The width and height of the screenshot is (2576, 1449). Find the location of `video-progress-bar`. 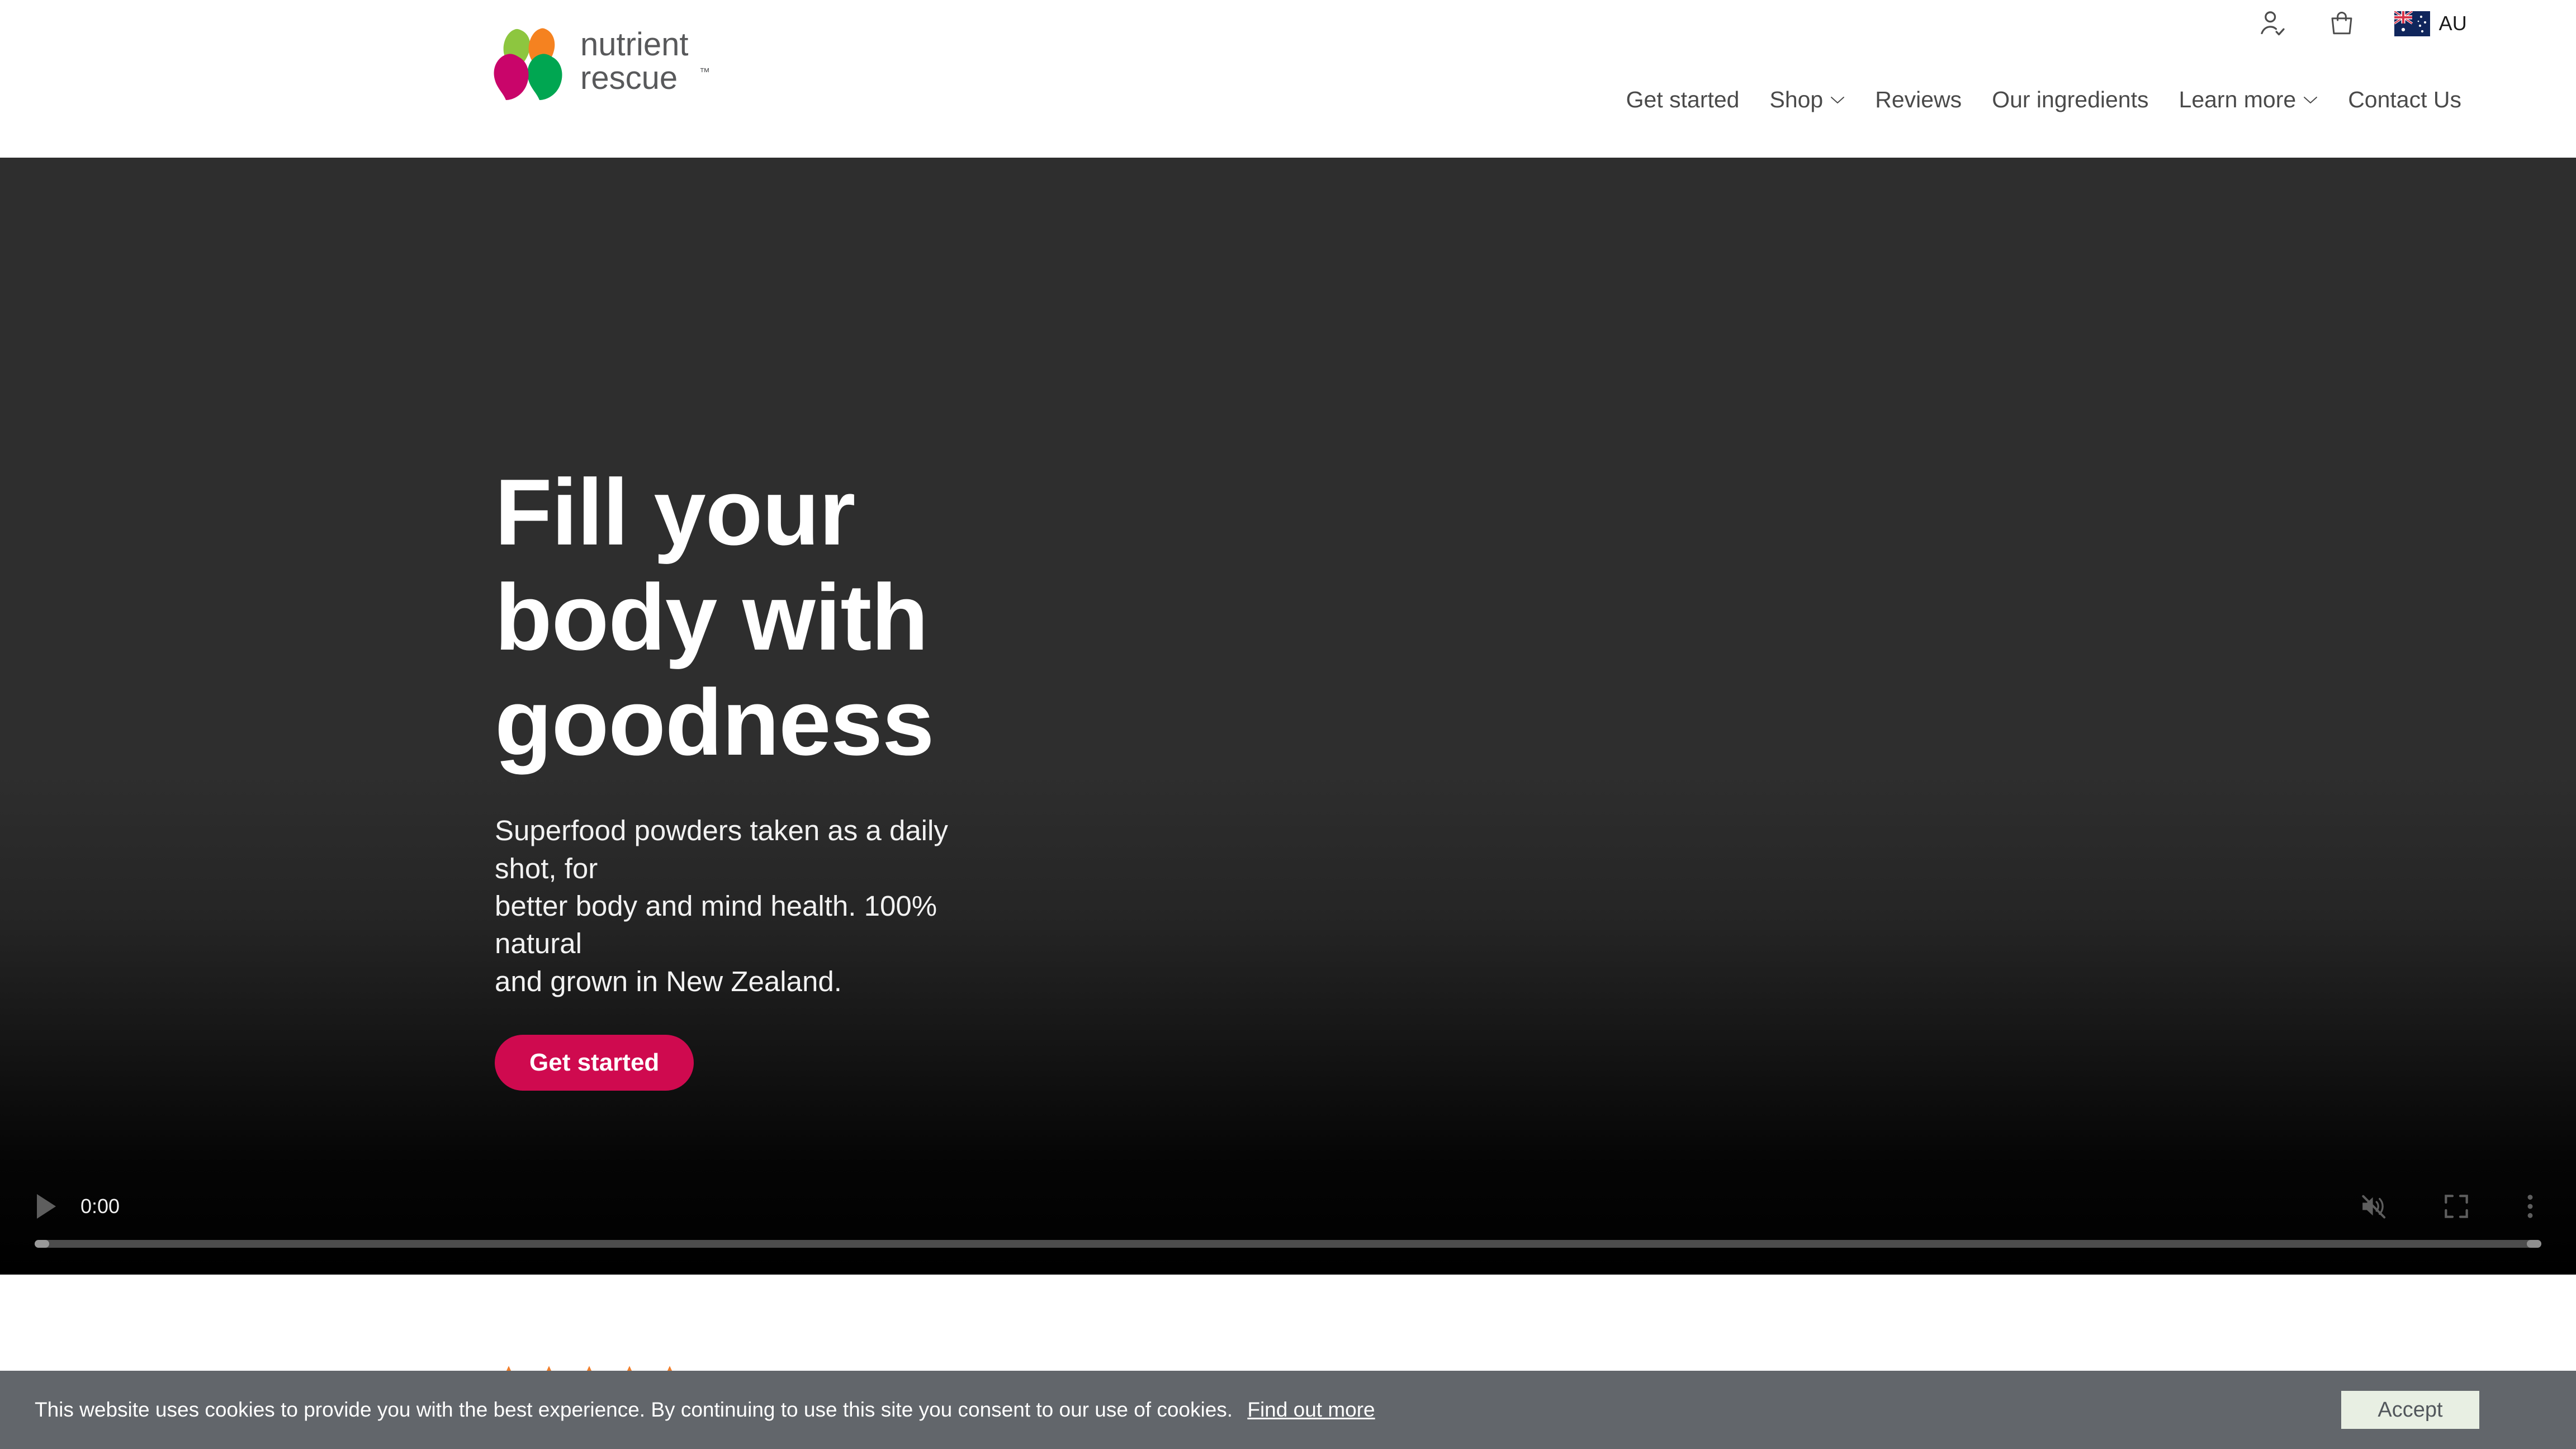

video-progress-bar is located at coordinates (1288, 1244).